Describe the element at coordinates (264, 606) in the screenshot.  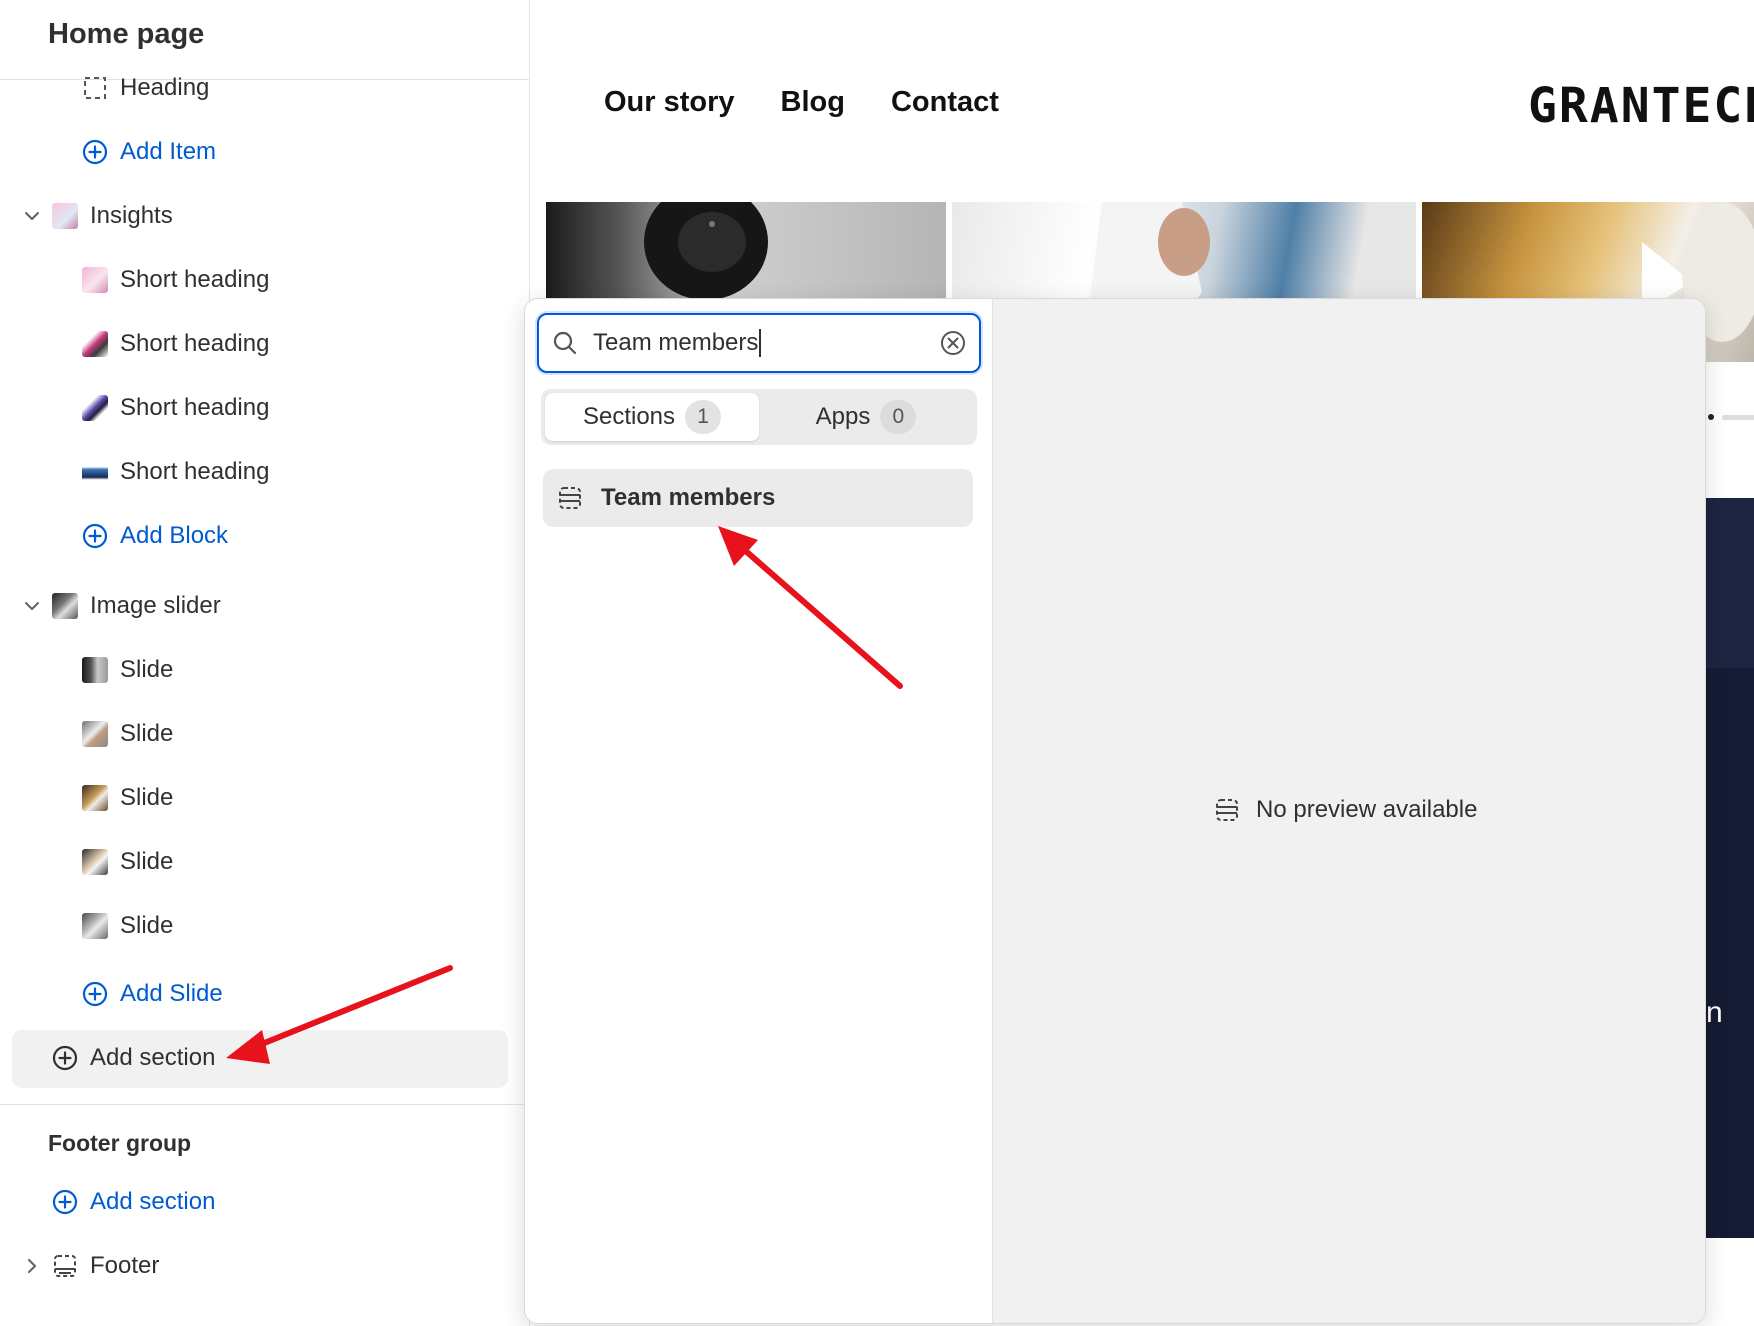
I see `section-image-slider: Image slider` at that location.